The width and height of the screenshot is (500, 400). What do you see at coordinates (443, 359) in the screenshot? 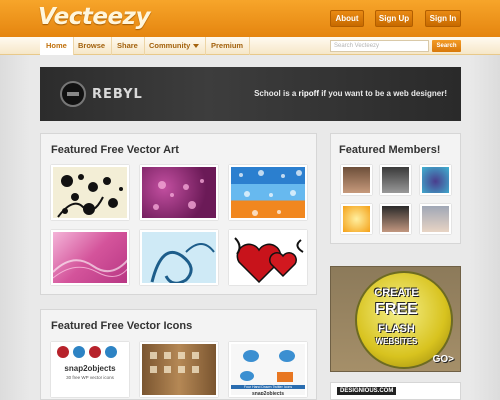
I see `ad-go-link: GO>` at bounding box center [443, 359].